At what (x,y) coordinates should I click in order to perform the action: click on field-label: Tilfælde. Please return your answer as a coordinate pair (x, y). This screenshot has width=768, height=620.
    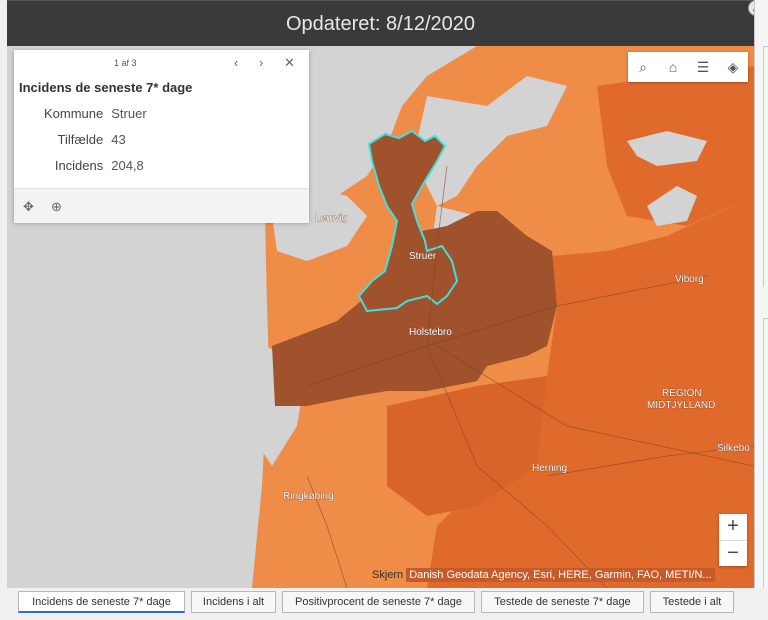
    Looking at the image, I should click on (80, 139).